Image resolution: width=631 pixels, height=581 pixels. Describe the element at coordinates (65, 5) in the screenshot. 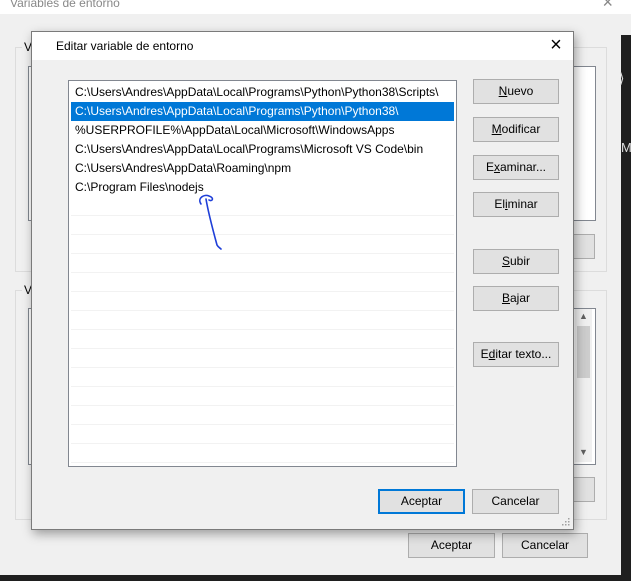

I see `background-window-title: Variables de entorno` at that location.